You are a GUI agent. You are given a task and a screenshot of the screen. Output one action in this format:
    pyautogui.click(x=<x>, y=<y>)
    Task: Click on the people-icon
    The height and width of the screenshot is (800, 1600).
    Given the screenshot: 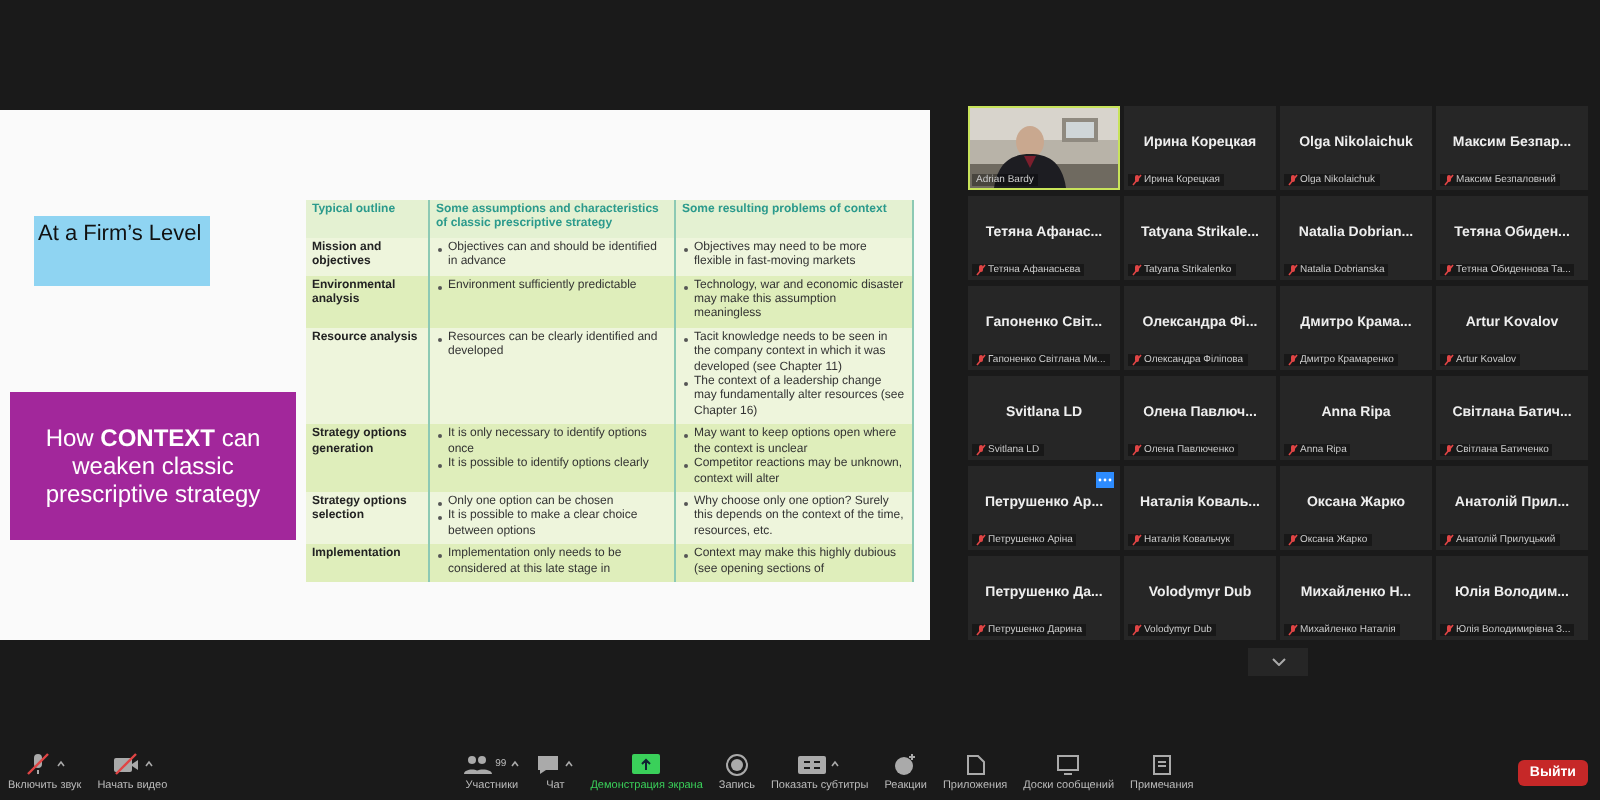 What is the action you would take?
    pyautogui.click(x=477, y=764)
    